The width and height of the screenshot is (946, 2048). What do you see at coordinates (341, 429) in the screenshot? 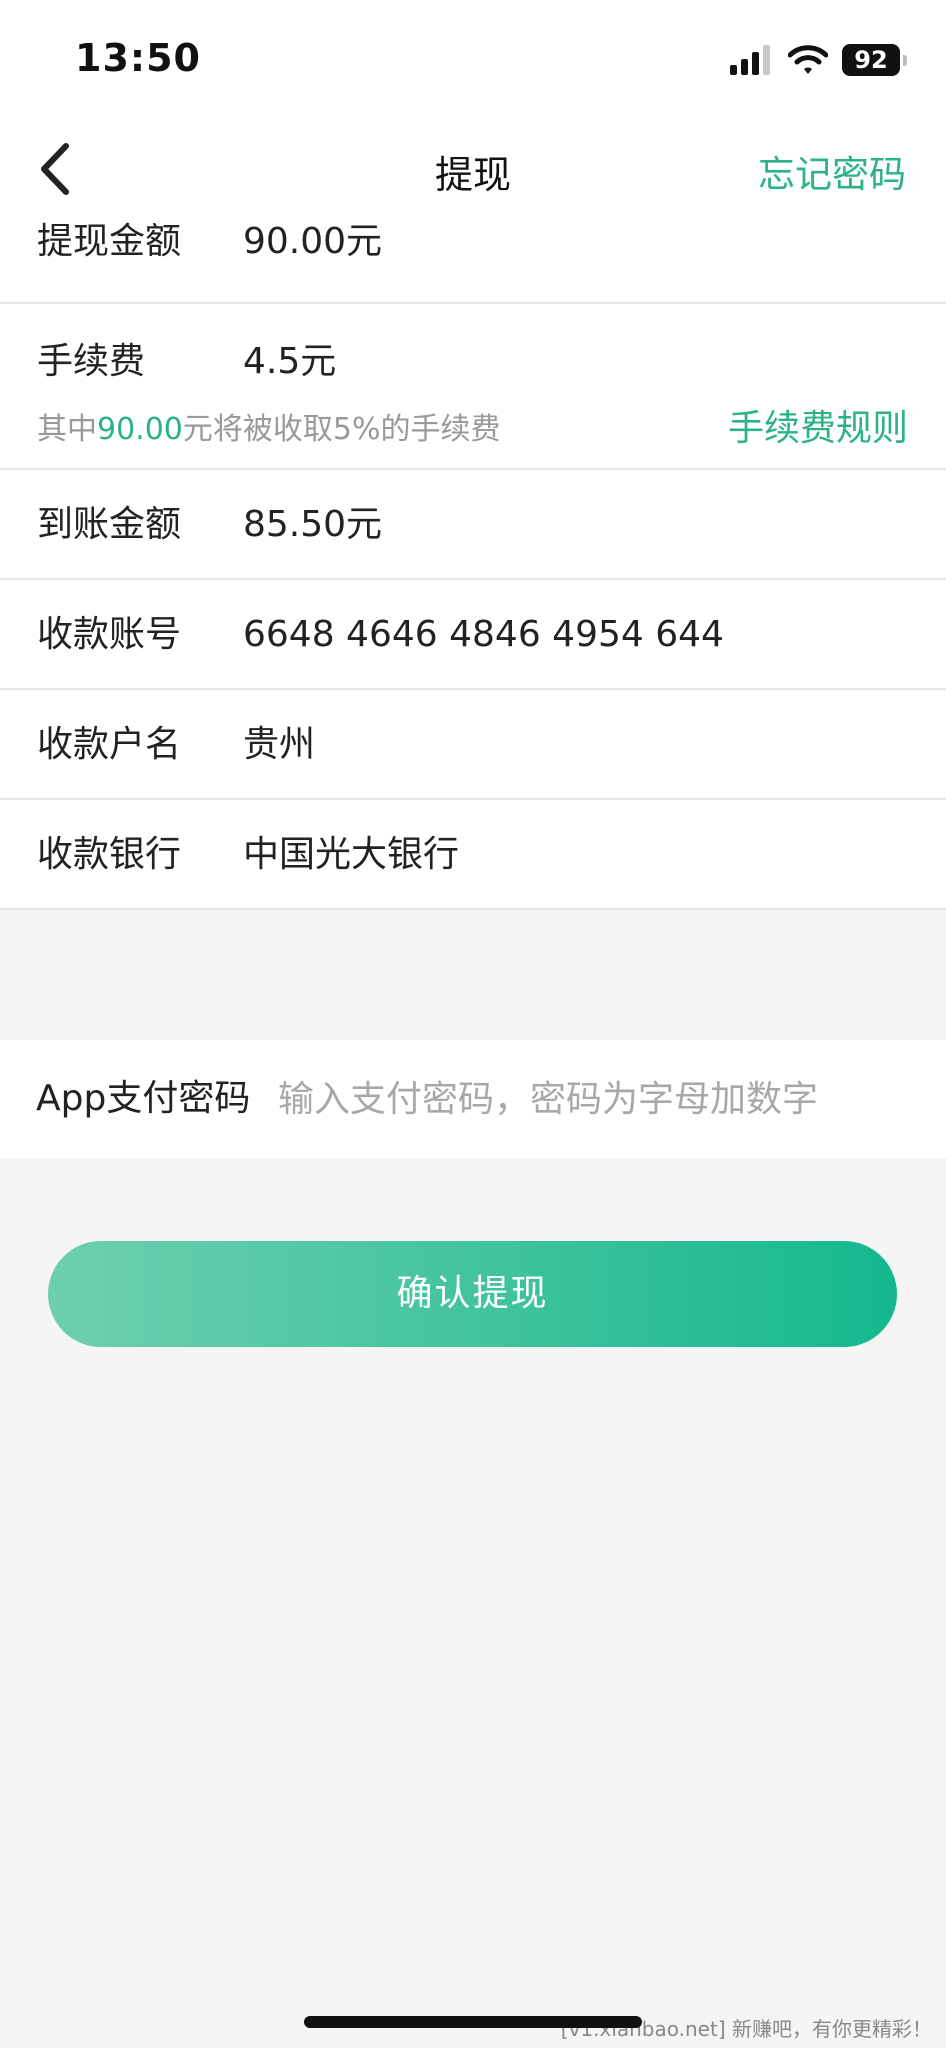
I see `fee-note-suffix: 元将被收取5%的手续费` at bounding box center [341, 429].